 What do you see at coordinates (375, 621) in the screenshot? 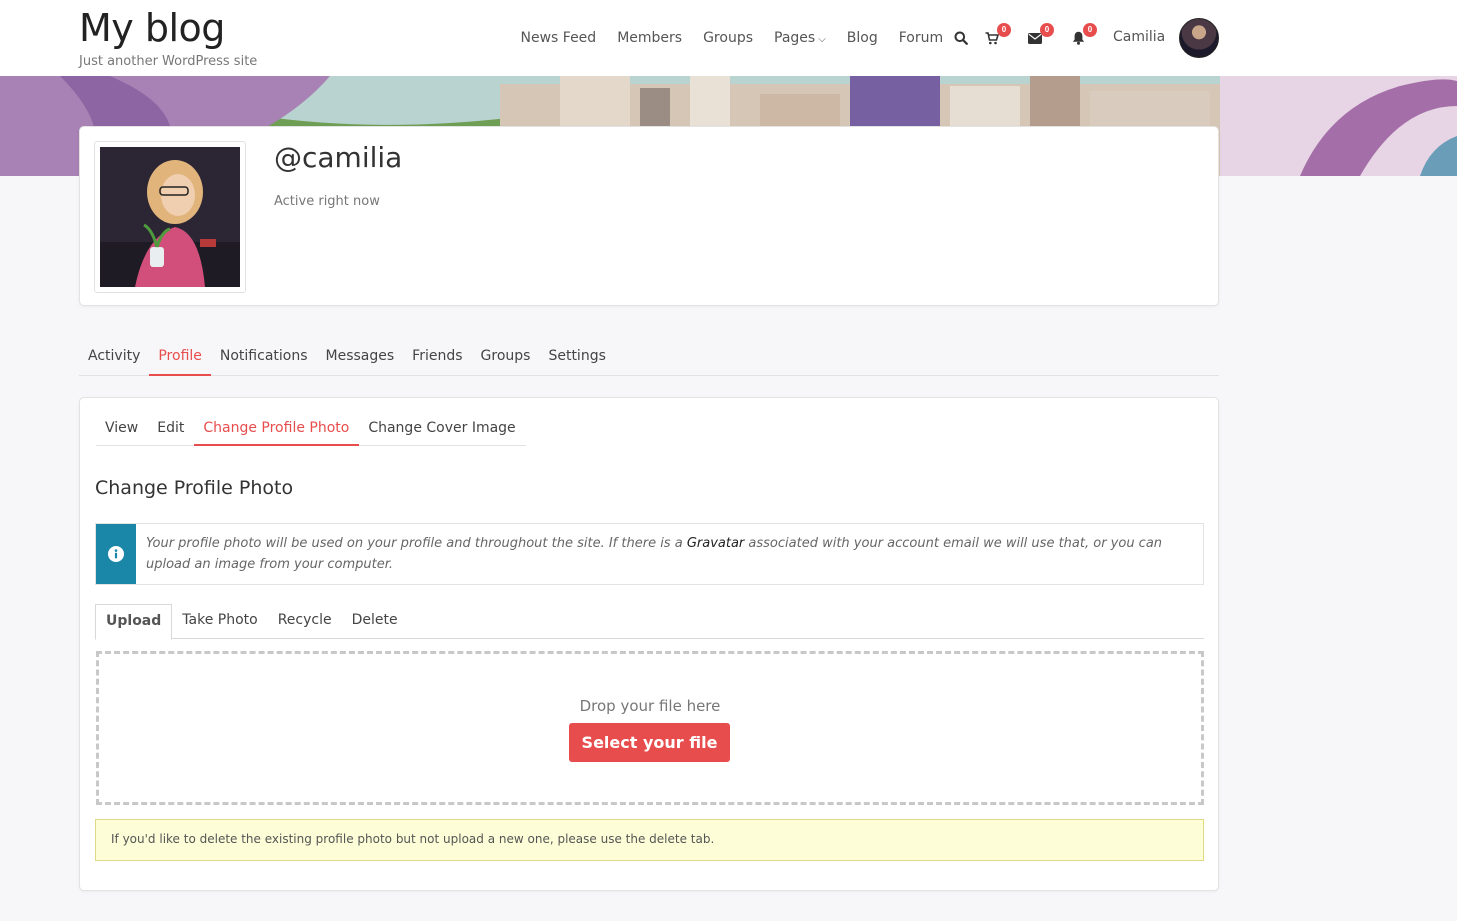
I see `tab-delete: Delete` at bounding box center [375, 621].